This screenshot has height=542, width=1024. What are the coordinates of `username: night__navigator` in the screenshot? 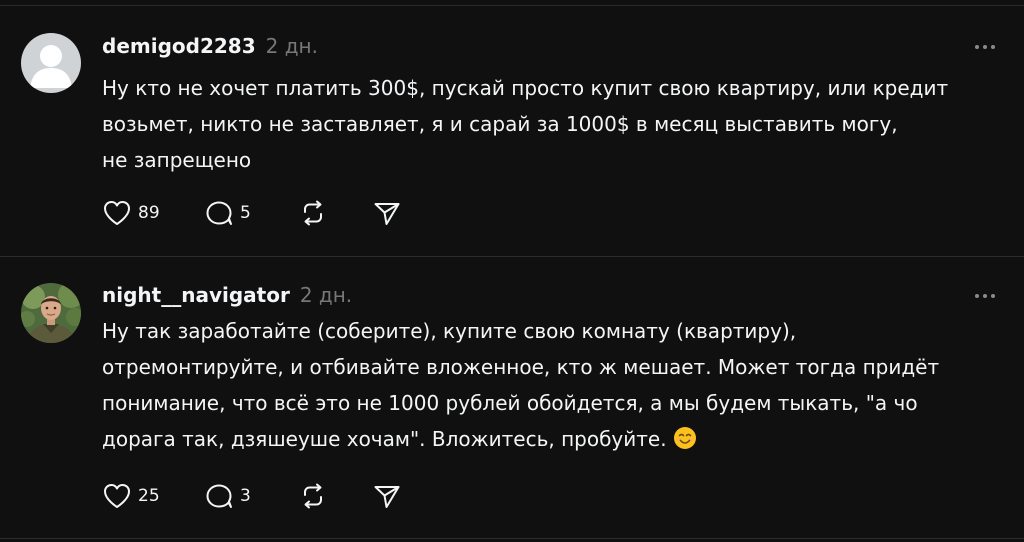 It's located at (196, 295).